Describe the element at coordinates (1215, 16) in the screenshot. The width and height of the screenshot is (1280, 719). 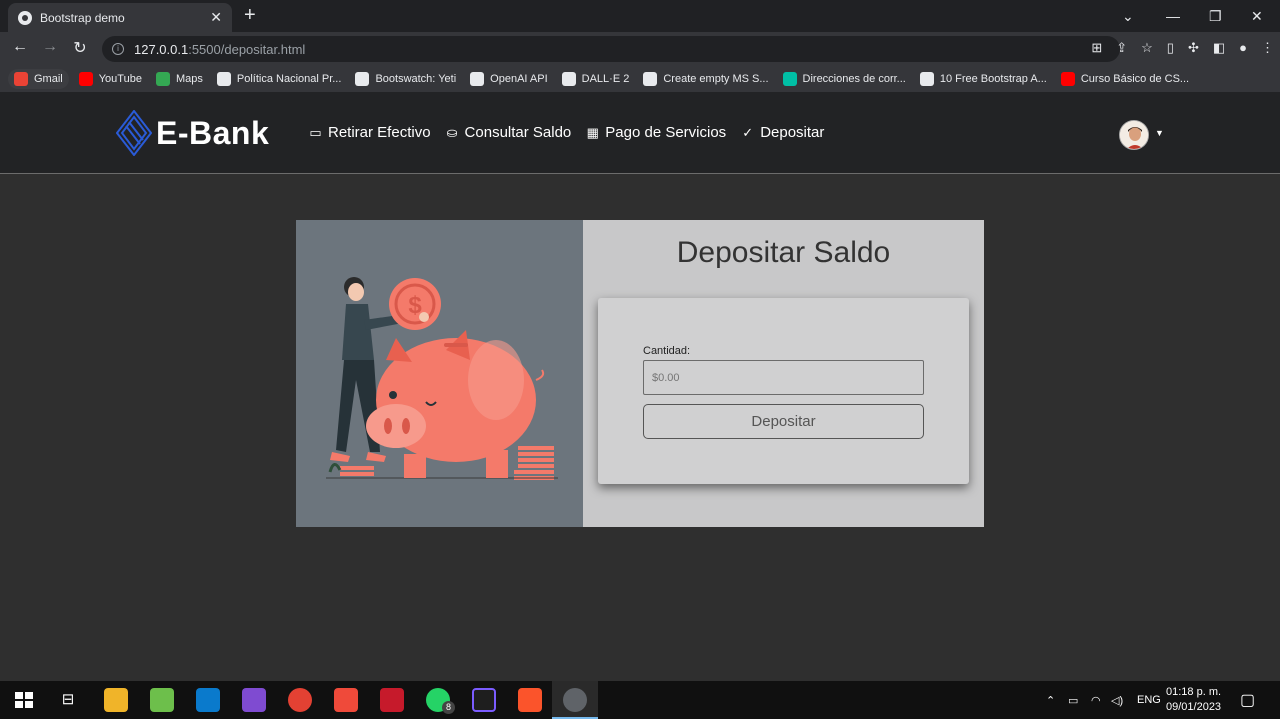
I see `restore-button: ❐` at that location.